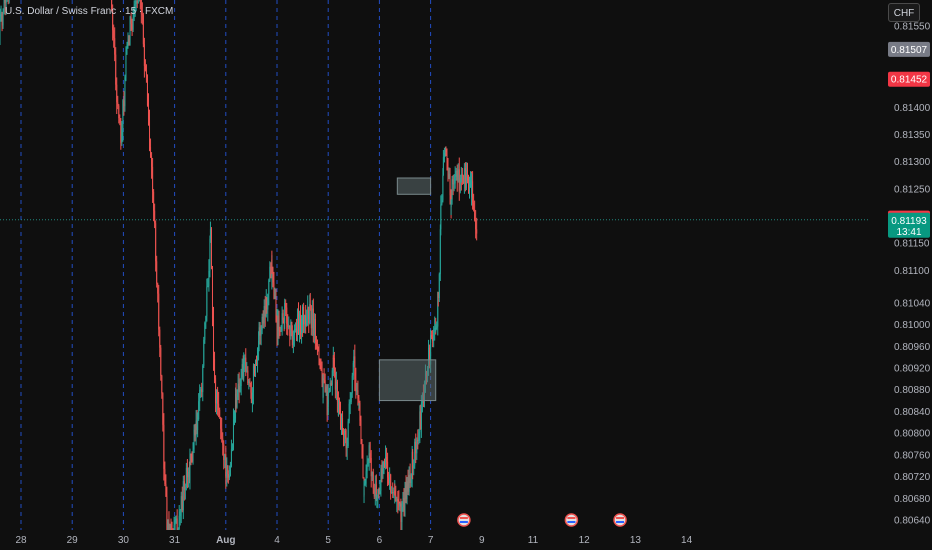 This screenshot has width=932, height=550. I want to click on time-axis, so click(434, 540).